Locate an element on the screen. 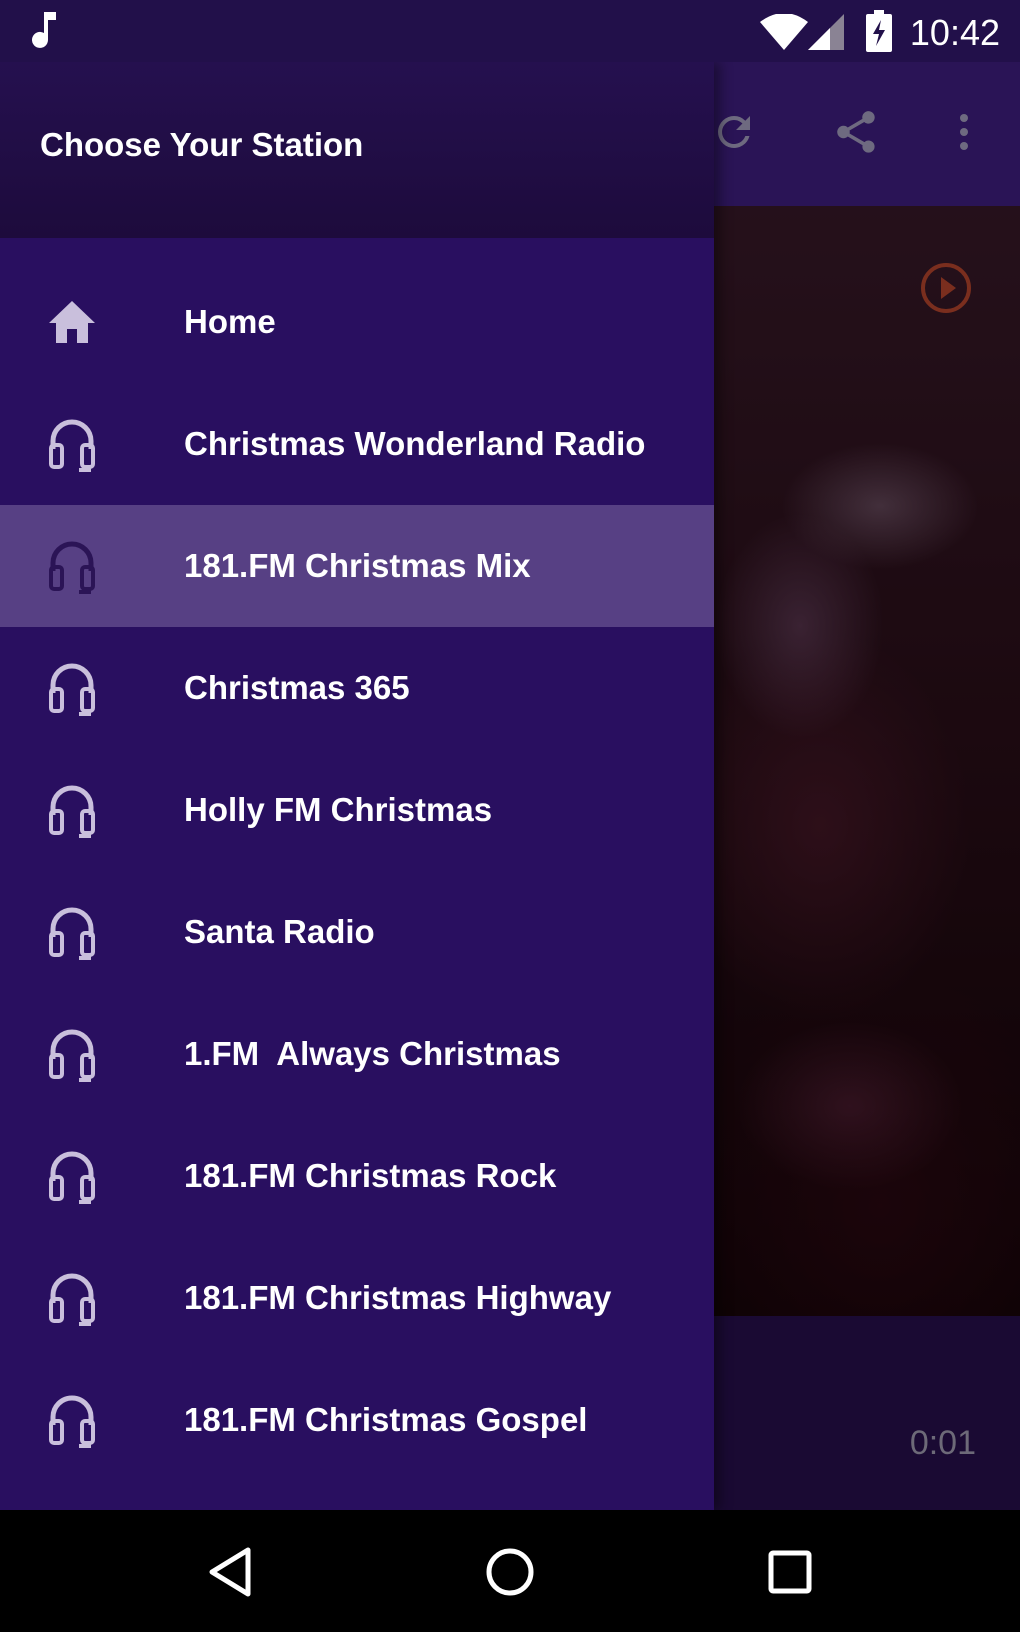  drawer-item: Holly FM Christmas is located at coordinates (357, 810).